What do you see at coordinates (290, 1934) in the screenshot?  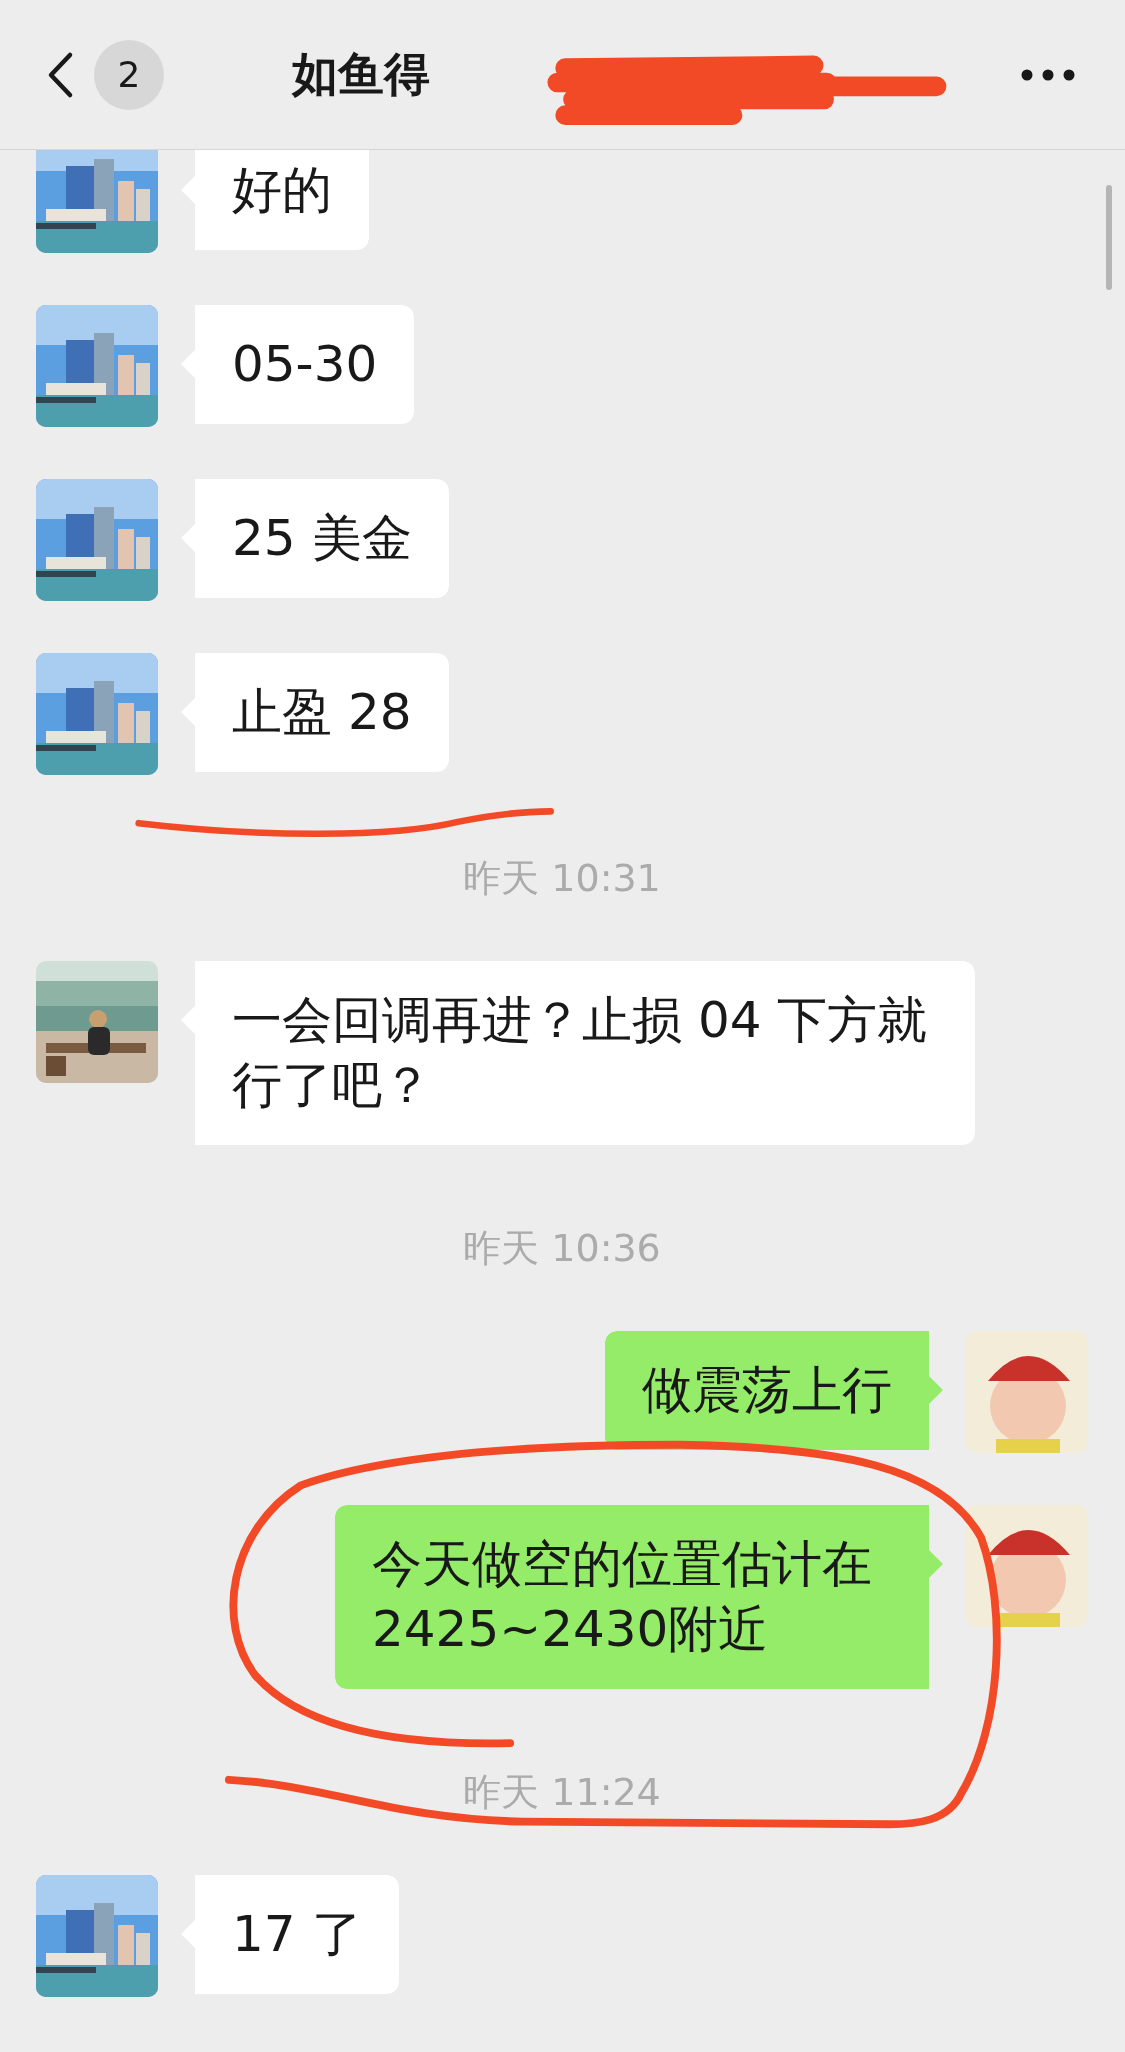 I see `message-bubble: 17 了` at bounding box center [290, 1934].